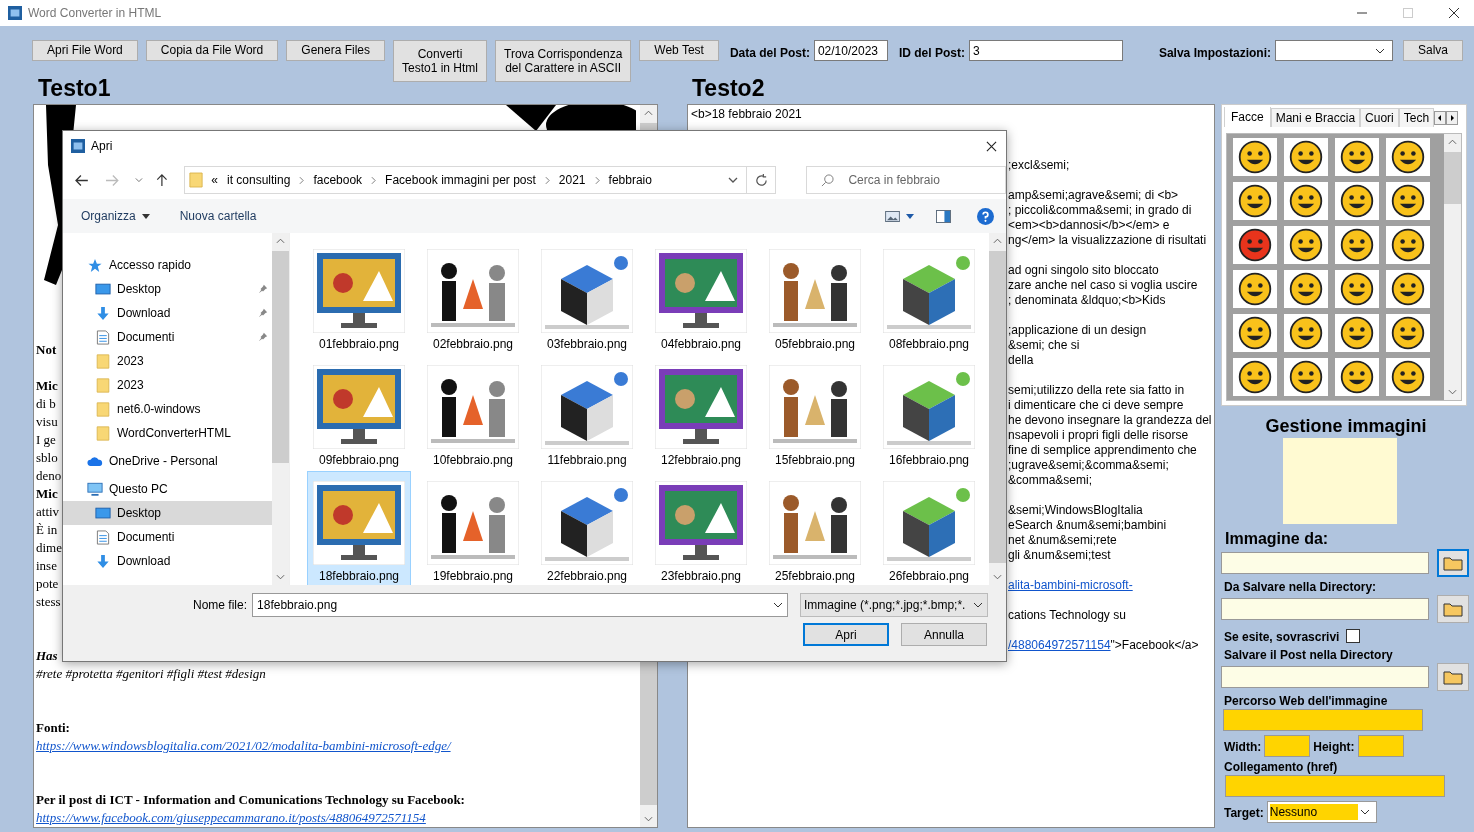 Image resolution: width=1474 pixels, height=832 pixels. I want to click on preview-pane-icon, so click(943, 216).